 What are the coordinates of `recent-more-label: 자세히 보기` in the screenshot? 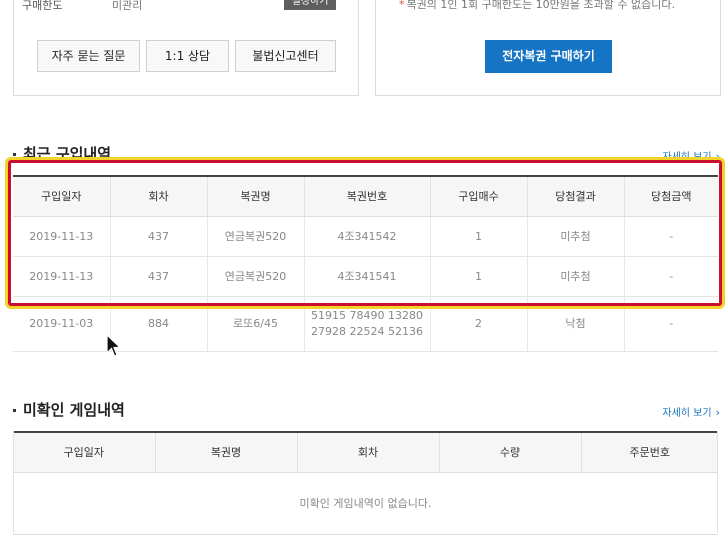 It's located at (687, 157).